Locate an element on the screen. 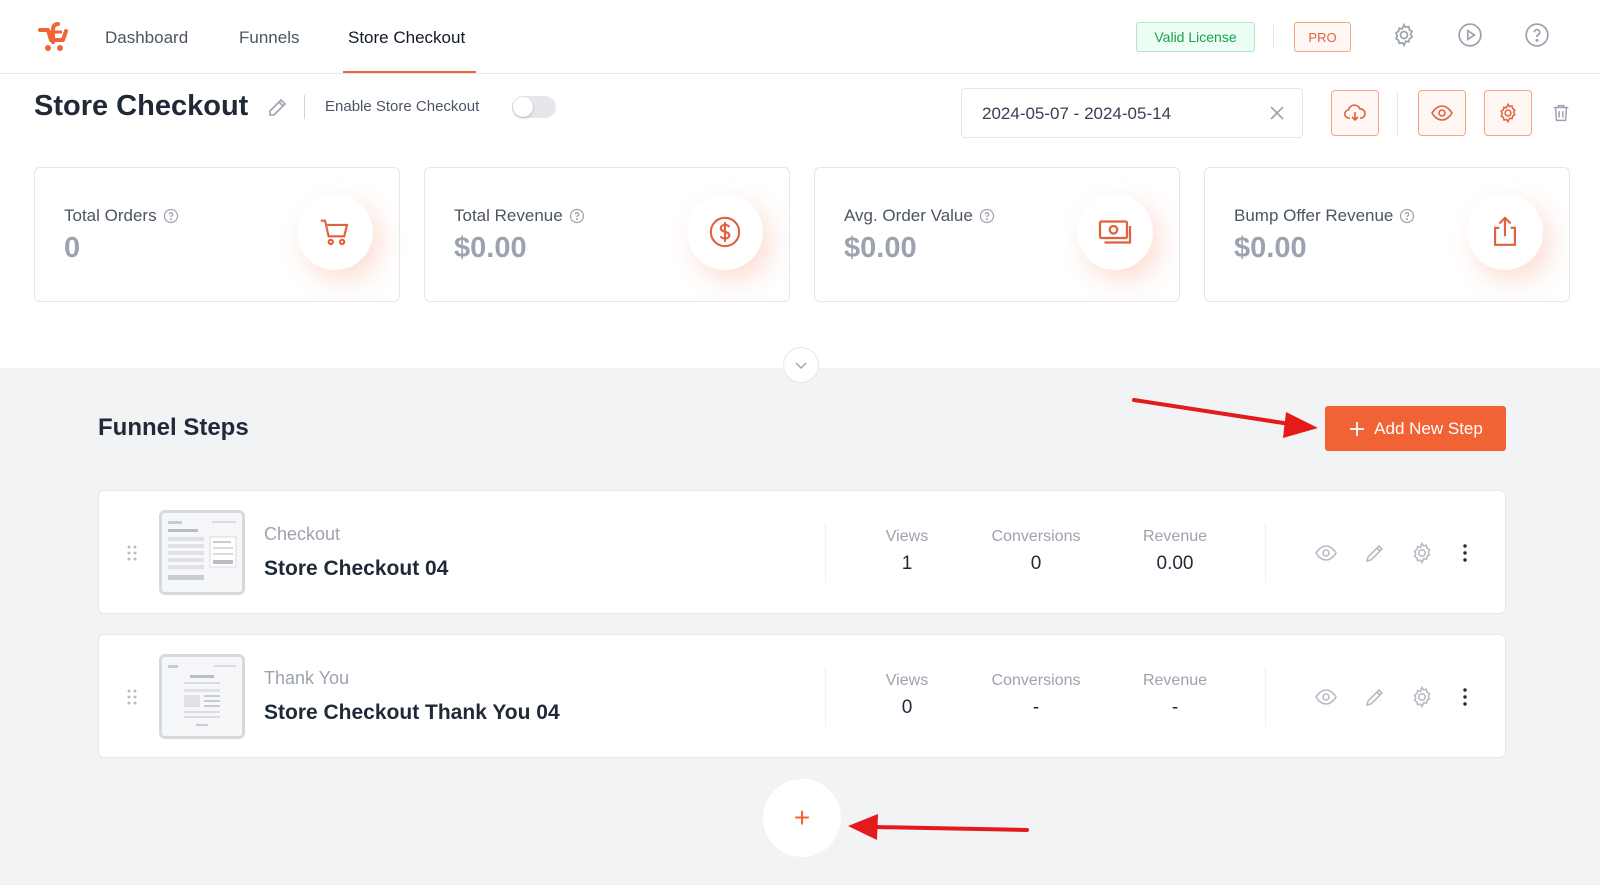  funnel-settings-button is located at coordinates (1508, 113).